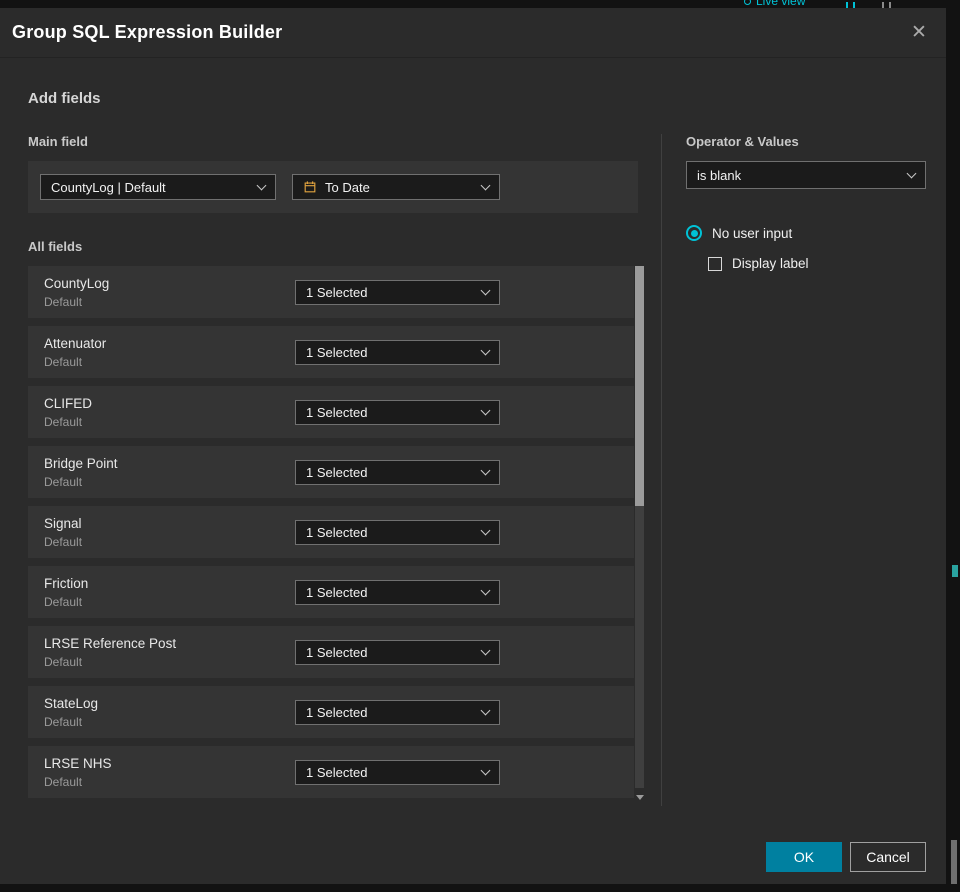 The image size is (960, 892). What do you see at coordinates (169, 352) in the screenshot?
I see `field-info: Attenuator Default` at bounding box center [169, 352].